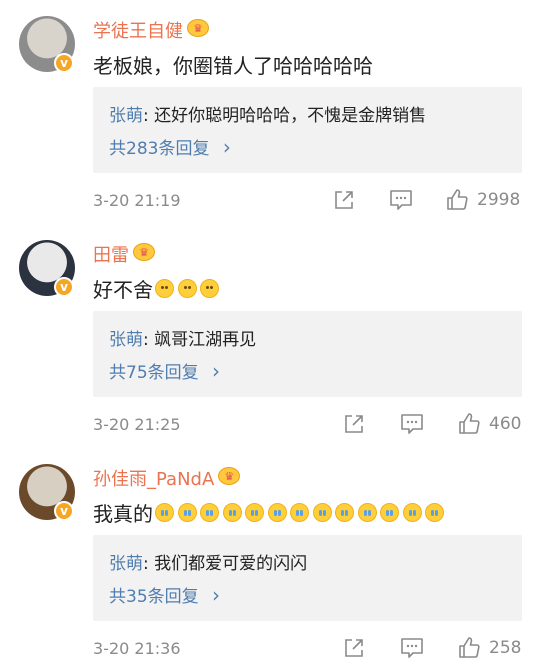 Image resolution: width=539 pixels, height=672 pixels. I want to click on reply-count-label: 共75条回复, so click(154, 373).